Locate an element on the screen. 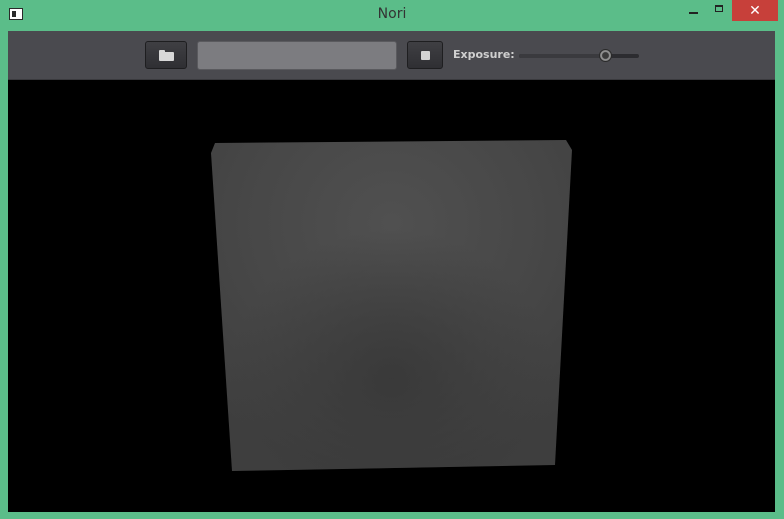 The image size is (784, 519). open-file-button is located at coordinates (166, 55).